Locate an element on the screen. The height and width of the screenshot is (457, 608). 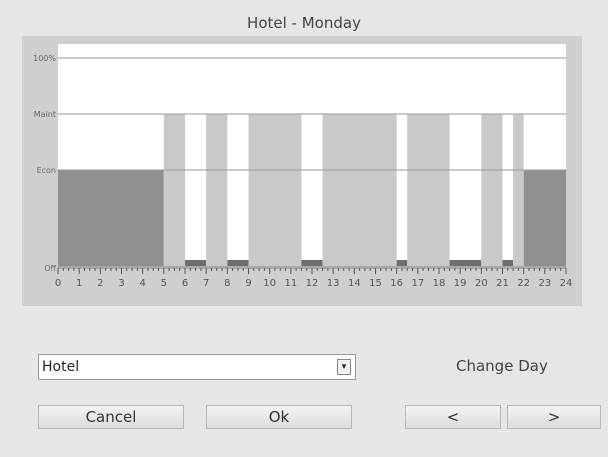
next-day-button: > is located at coordinates (554, 417).